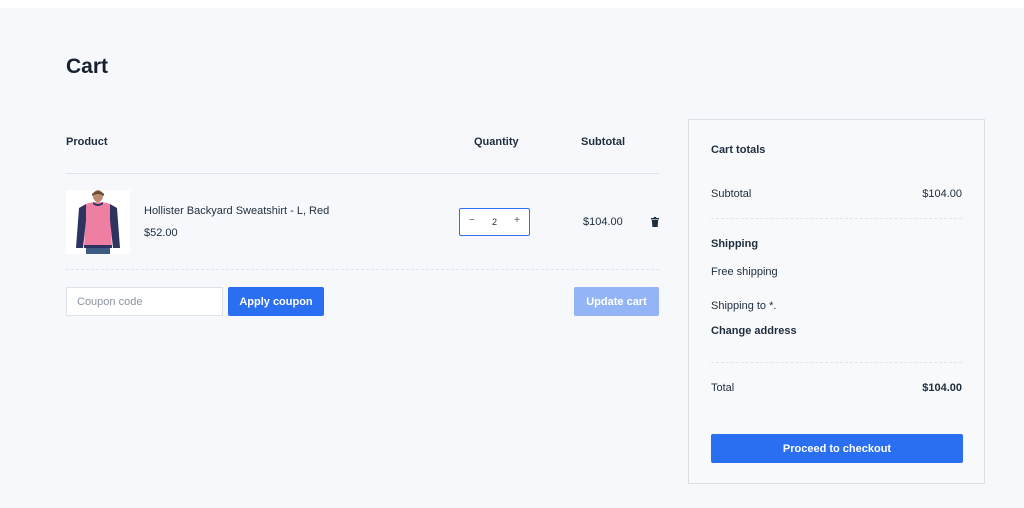 This screenshot has height=508, width=1024. I want to click on product-price: $52.00, so click(161, 233).